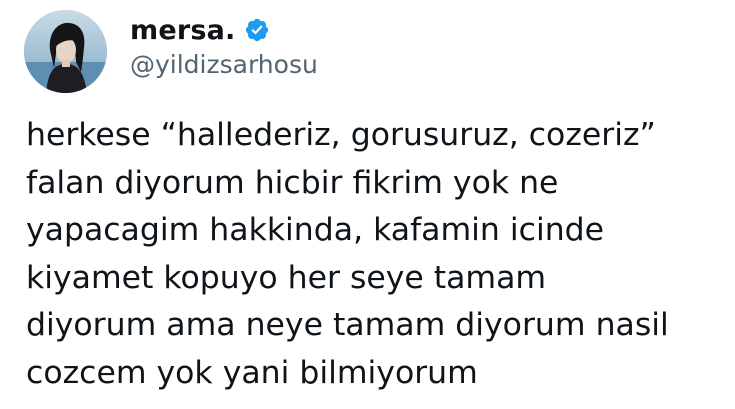 The width and height of the screenshot is (735, 409). What do you see at coordinates (341, 135) in the screenshot?
I see `tweet-text-line: herkese “hallederiz, gorusuruz, cozeriz”` at bounding box center [341, 135].